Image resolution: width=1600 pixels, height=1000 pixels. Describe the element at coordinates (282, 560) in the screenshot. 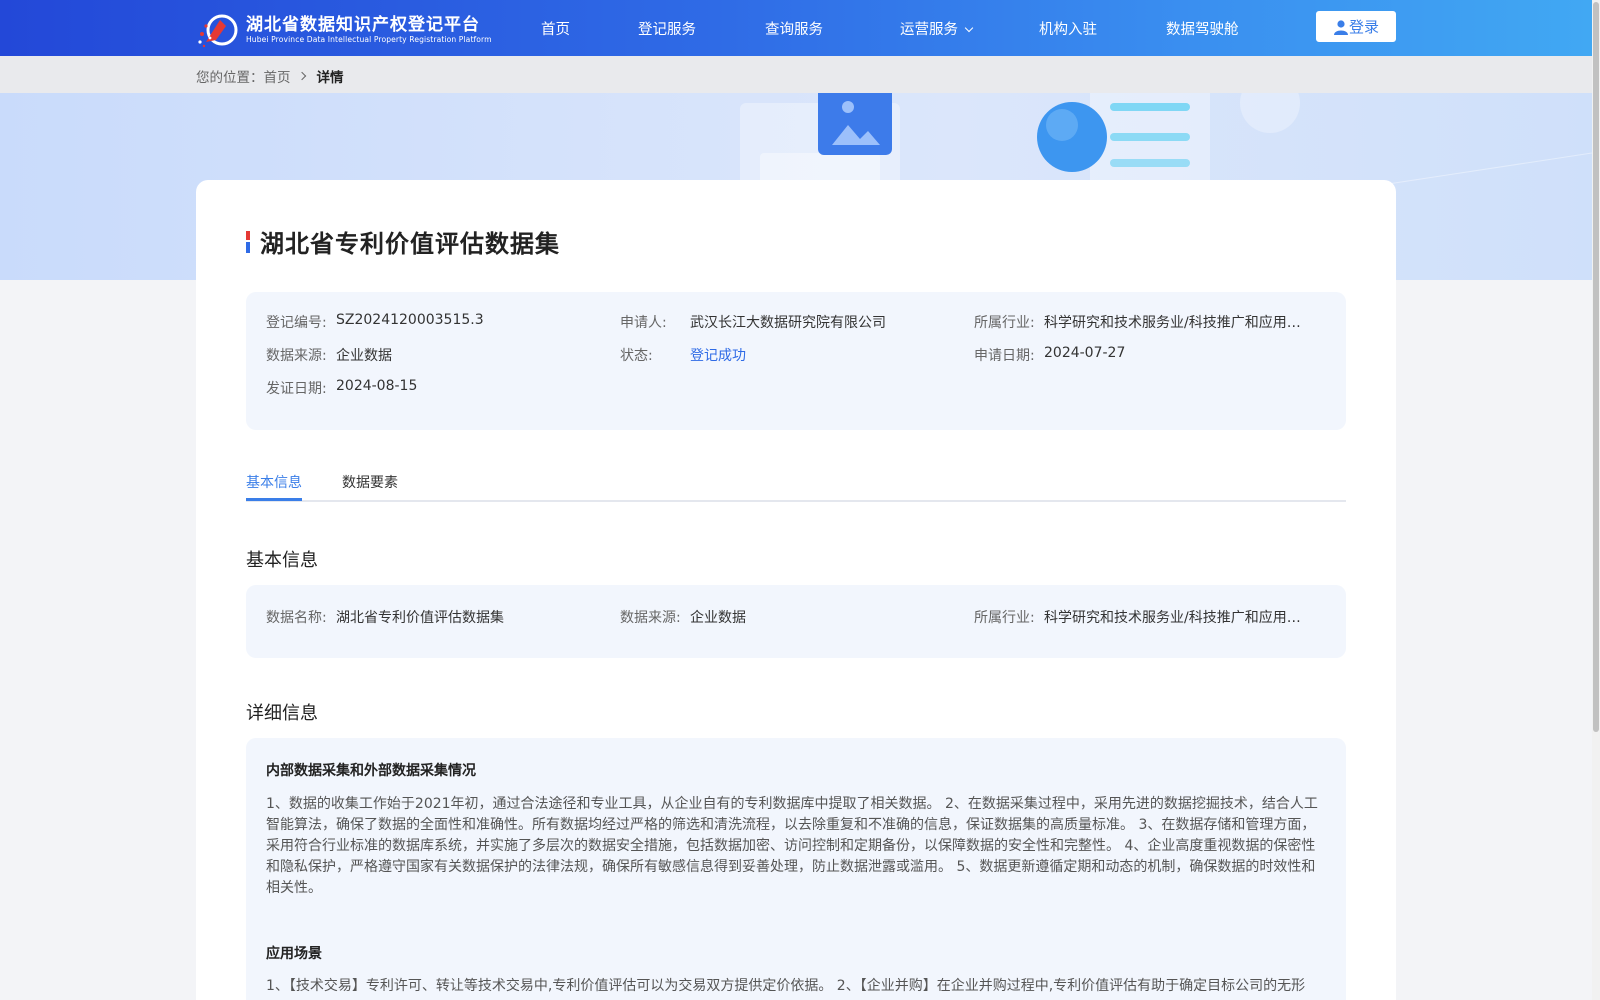

I see `basic-info-heading: 基本信息` at that location.